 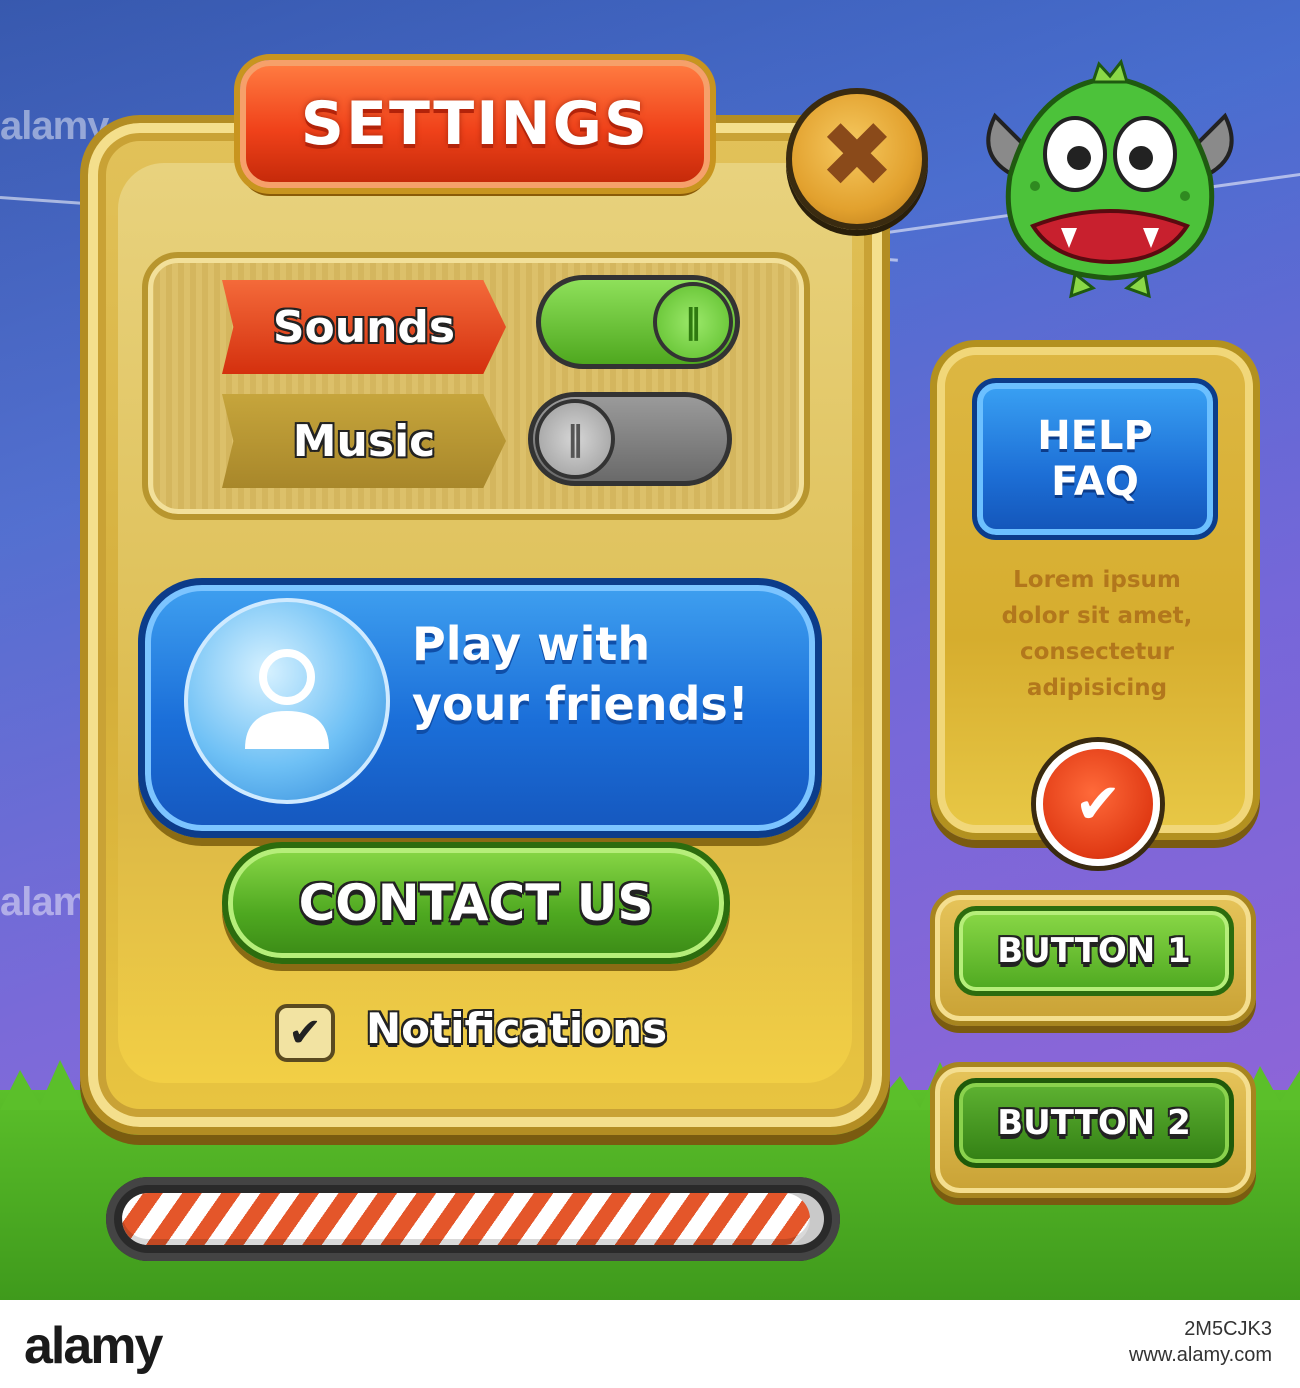 I want to click on close-button: ✖, so click(x=857, y=159).